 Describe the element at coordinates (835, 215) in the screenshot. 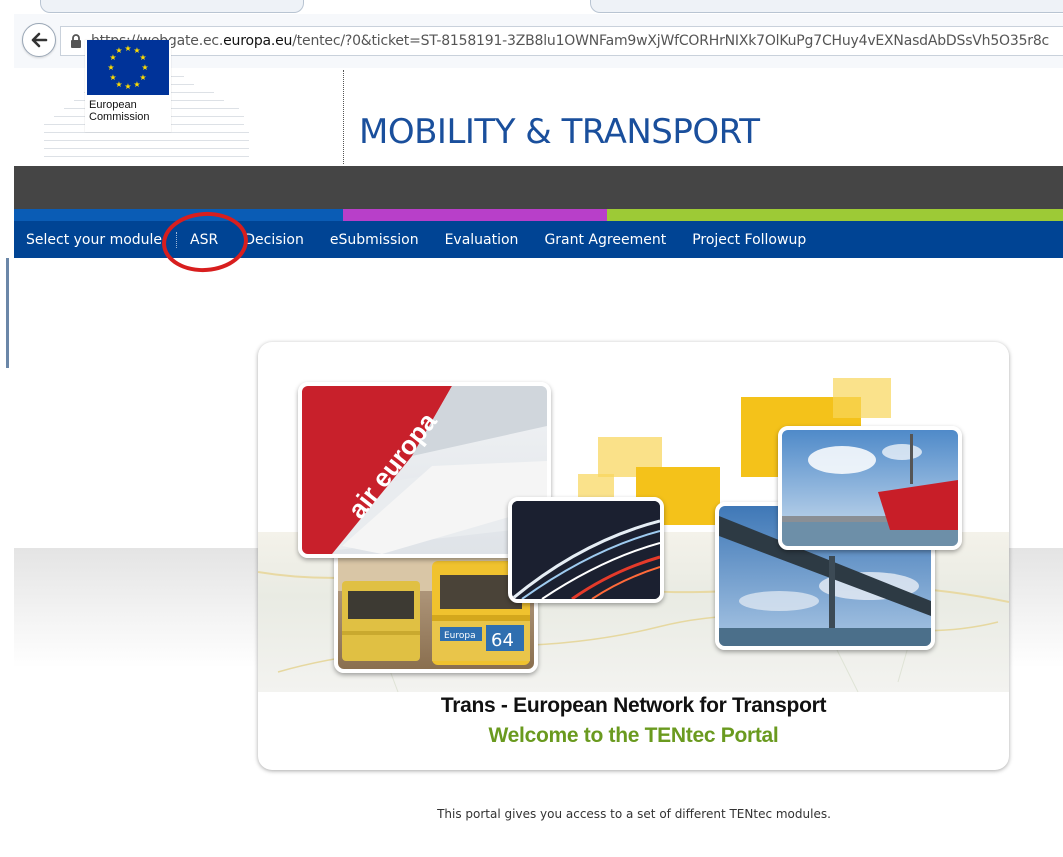

I see `color-line-green` at that location.